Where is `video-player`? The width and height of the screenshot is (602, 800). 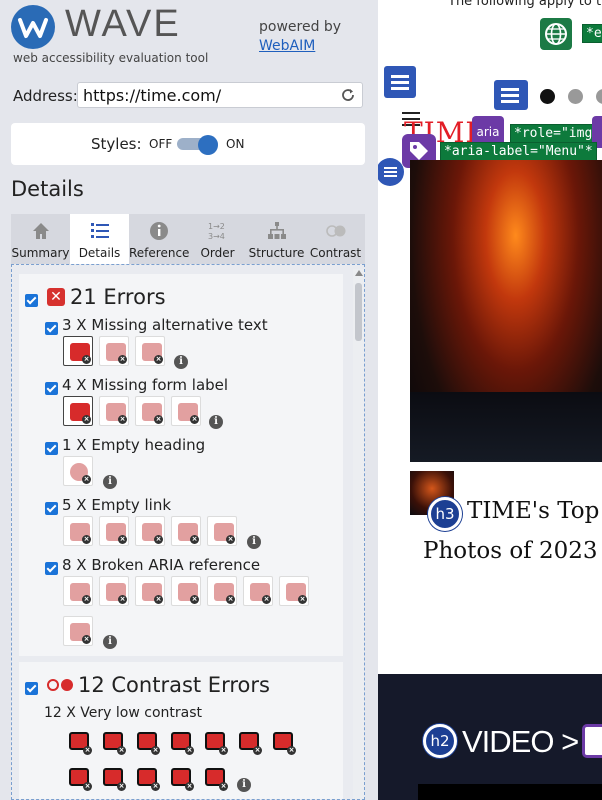 video-player is located at coordinates (510, 792).